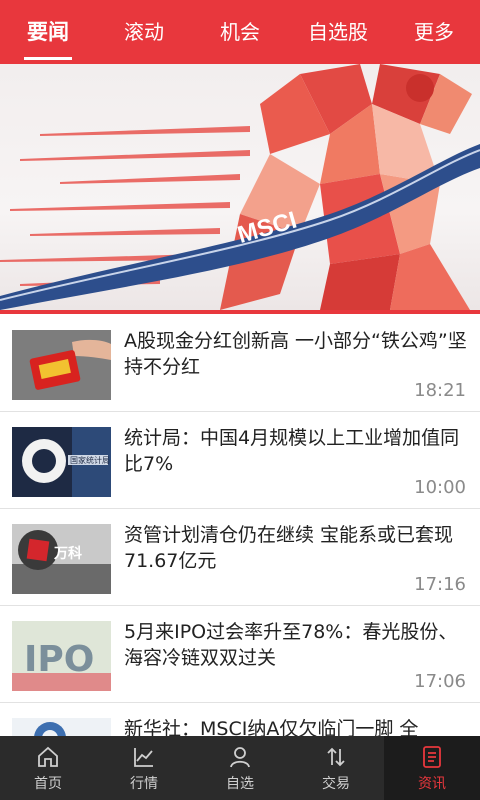 The image size is (480, 800). I want to click on trade-arrows-icon, so click(336, 757).